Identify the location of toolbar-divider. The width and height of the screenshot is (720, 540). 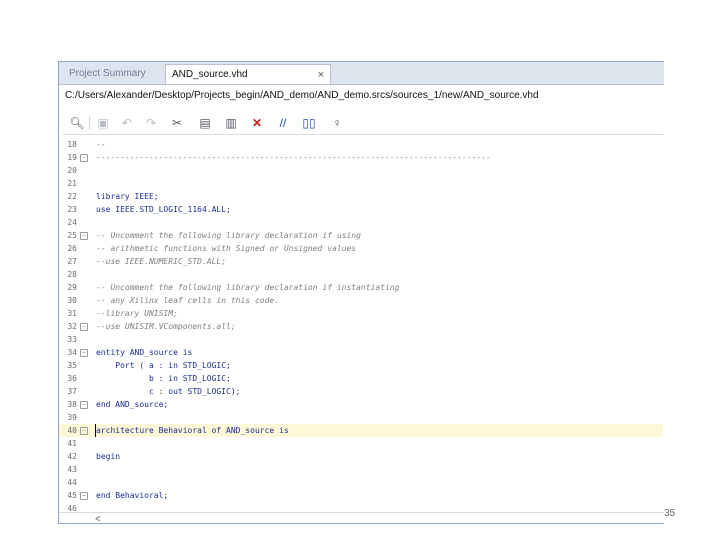
(89, 123).